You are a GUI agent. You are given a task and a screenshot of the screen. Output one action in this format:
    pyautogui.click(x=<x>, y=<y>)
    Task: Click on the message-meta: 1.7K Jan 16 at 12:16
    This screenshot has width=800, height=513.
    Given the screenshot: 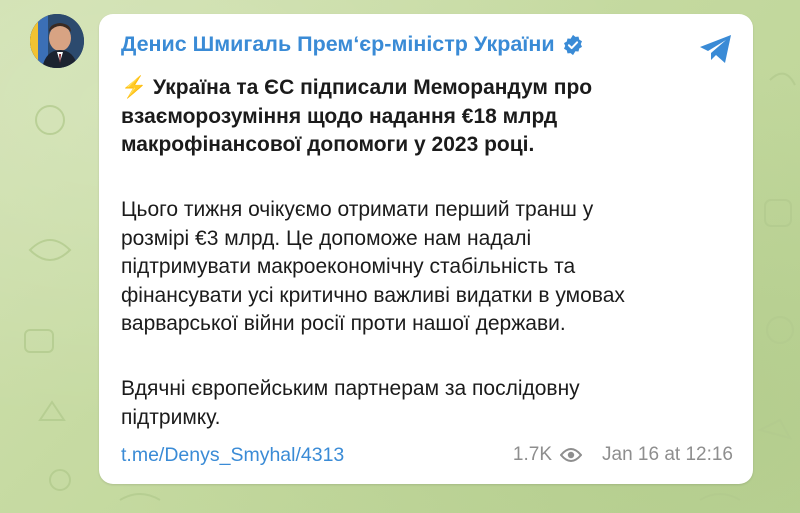 What is the action you would take?
    pyautogui.click(x=623, y=455)
    